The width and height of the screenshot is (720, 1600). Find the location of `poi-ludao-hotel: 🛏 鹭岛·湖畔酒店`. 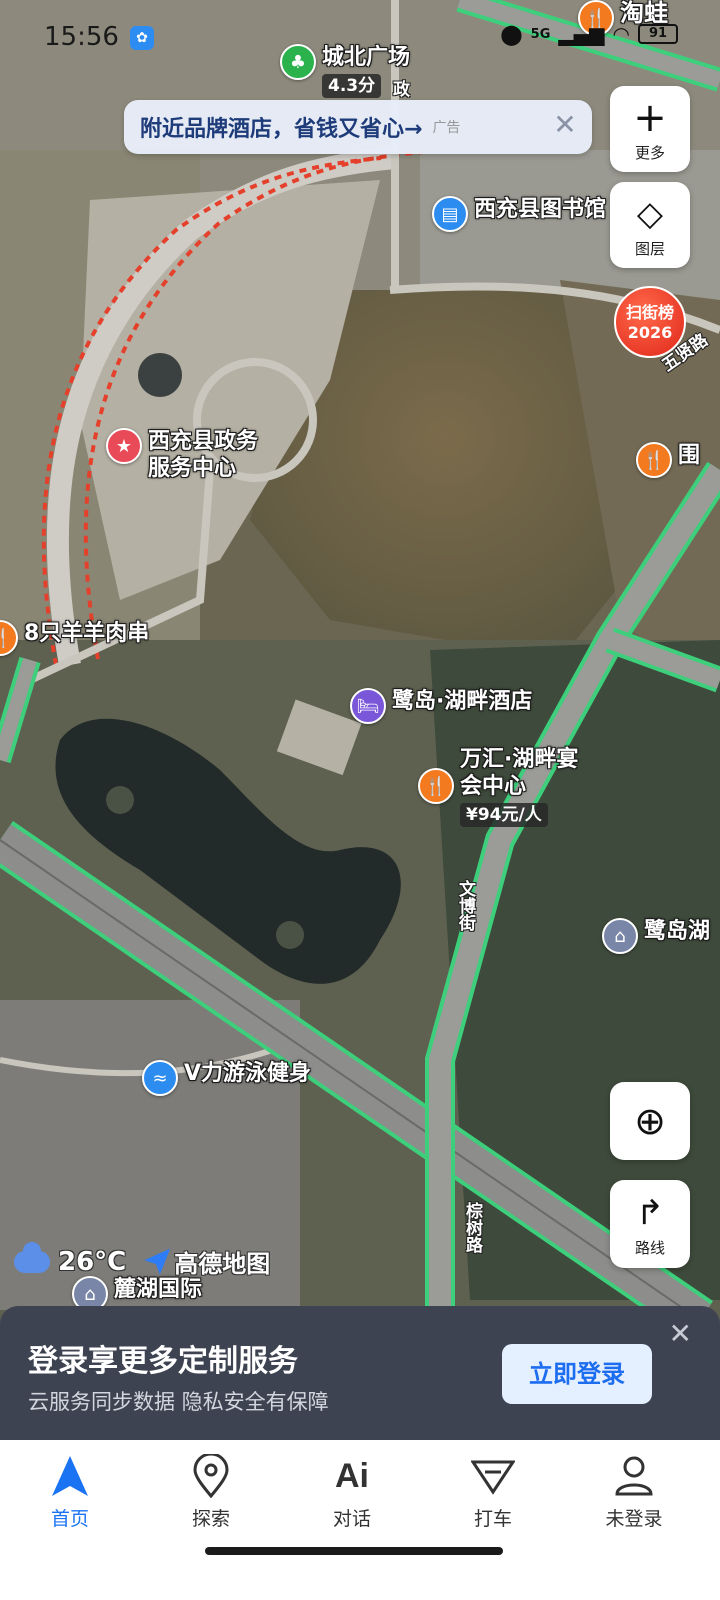

poi-ludao-hotel: 🛏 鹭岛·湖畔酒店 is located at coordinates (441, 706).